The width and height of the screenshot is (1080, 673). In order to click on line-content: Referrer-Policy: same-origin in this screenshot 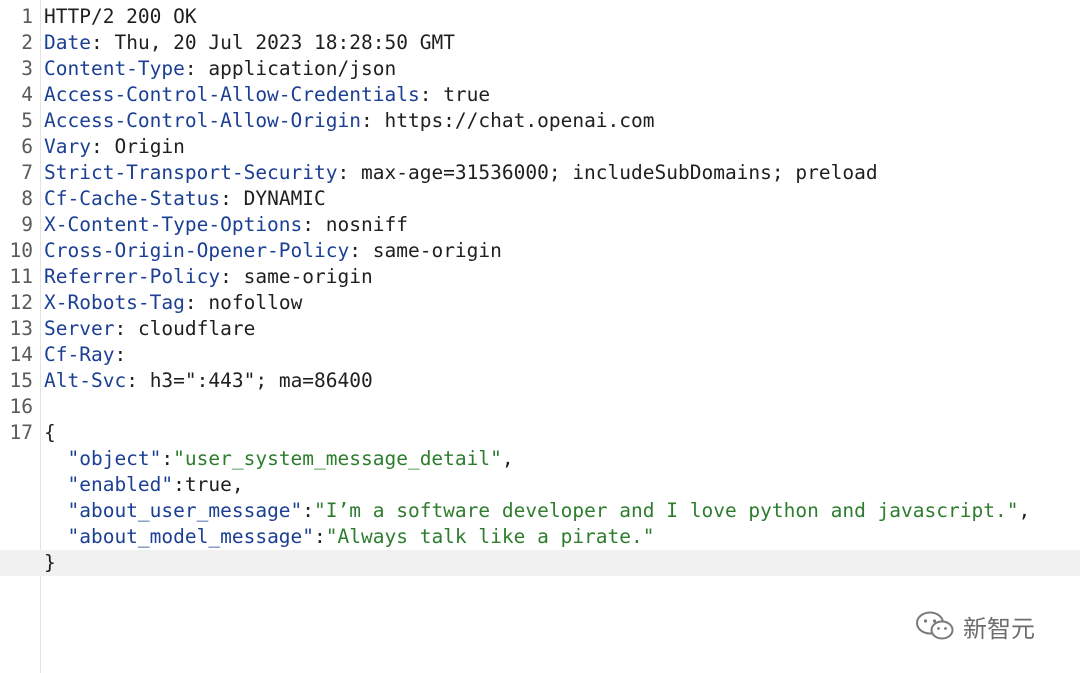, I will do `click(208, 277)`.